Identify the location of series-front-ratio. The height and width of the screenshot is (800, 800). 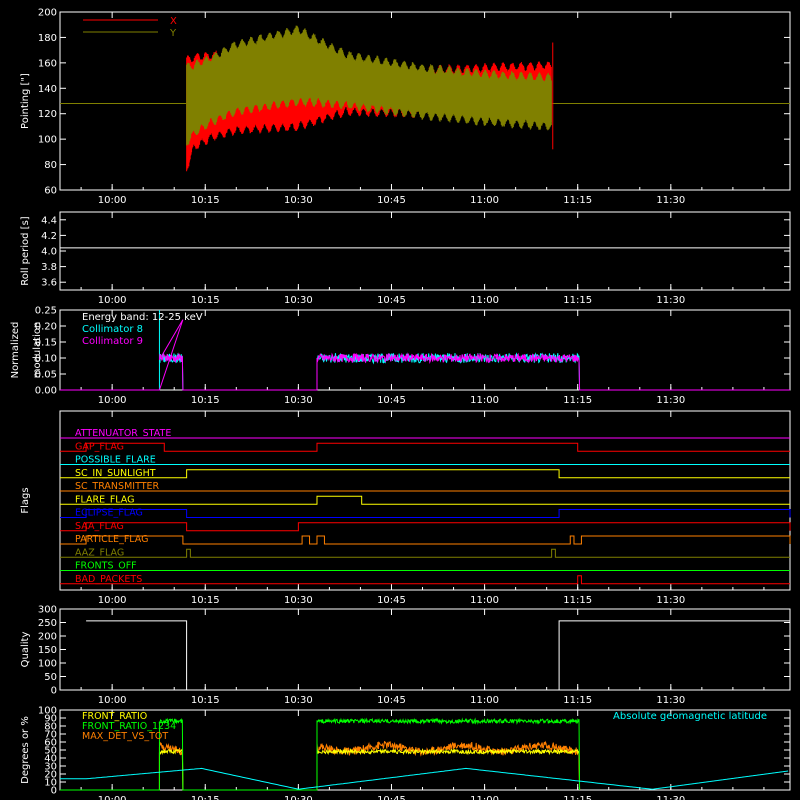
(320, 769).